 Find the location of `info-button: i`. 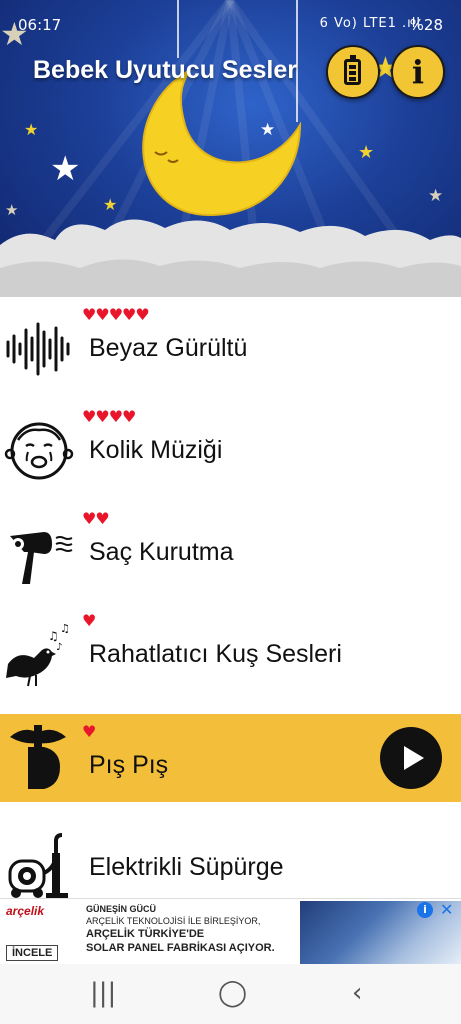

info-button: i is located at coordinates (418, 72).